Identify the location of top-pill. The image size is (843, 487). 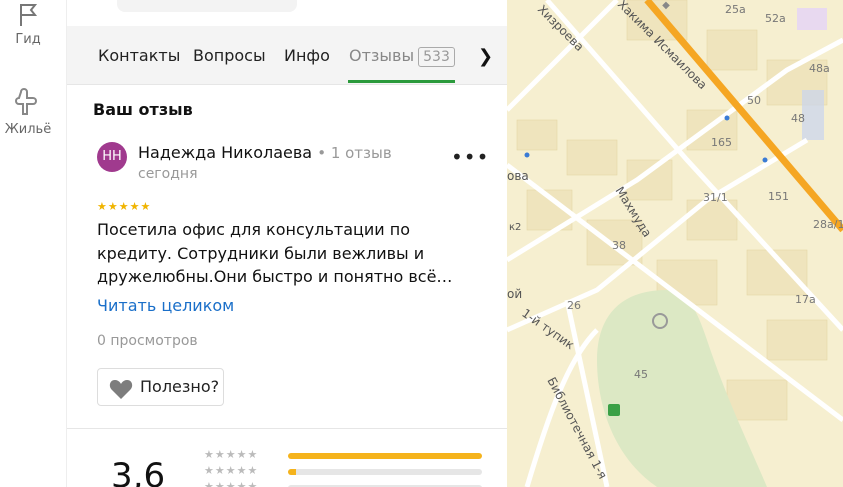
(207, 6).